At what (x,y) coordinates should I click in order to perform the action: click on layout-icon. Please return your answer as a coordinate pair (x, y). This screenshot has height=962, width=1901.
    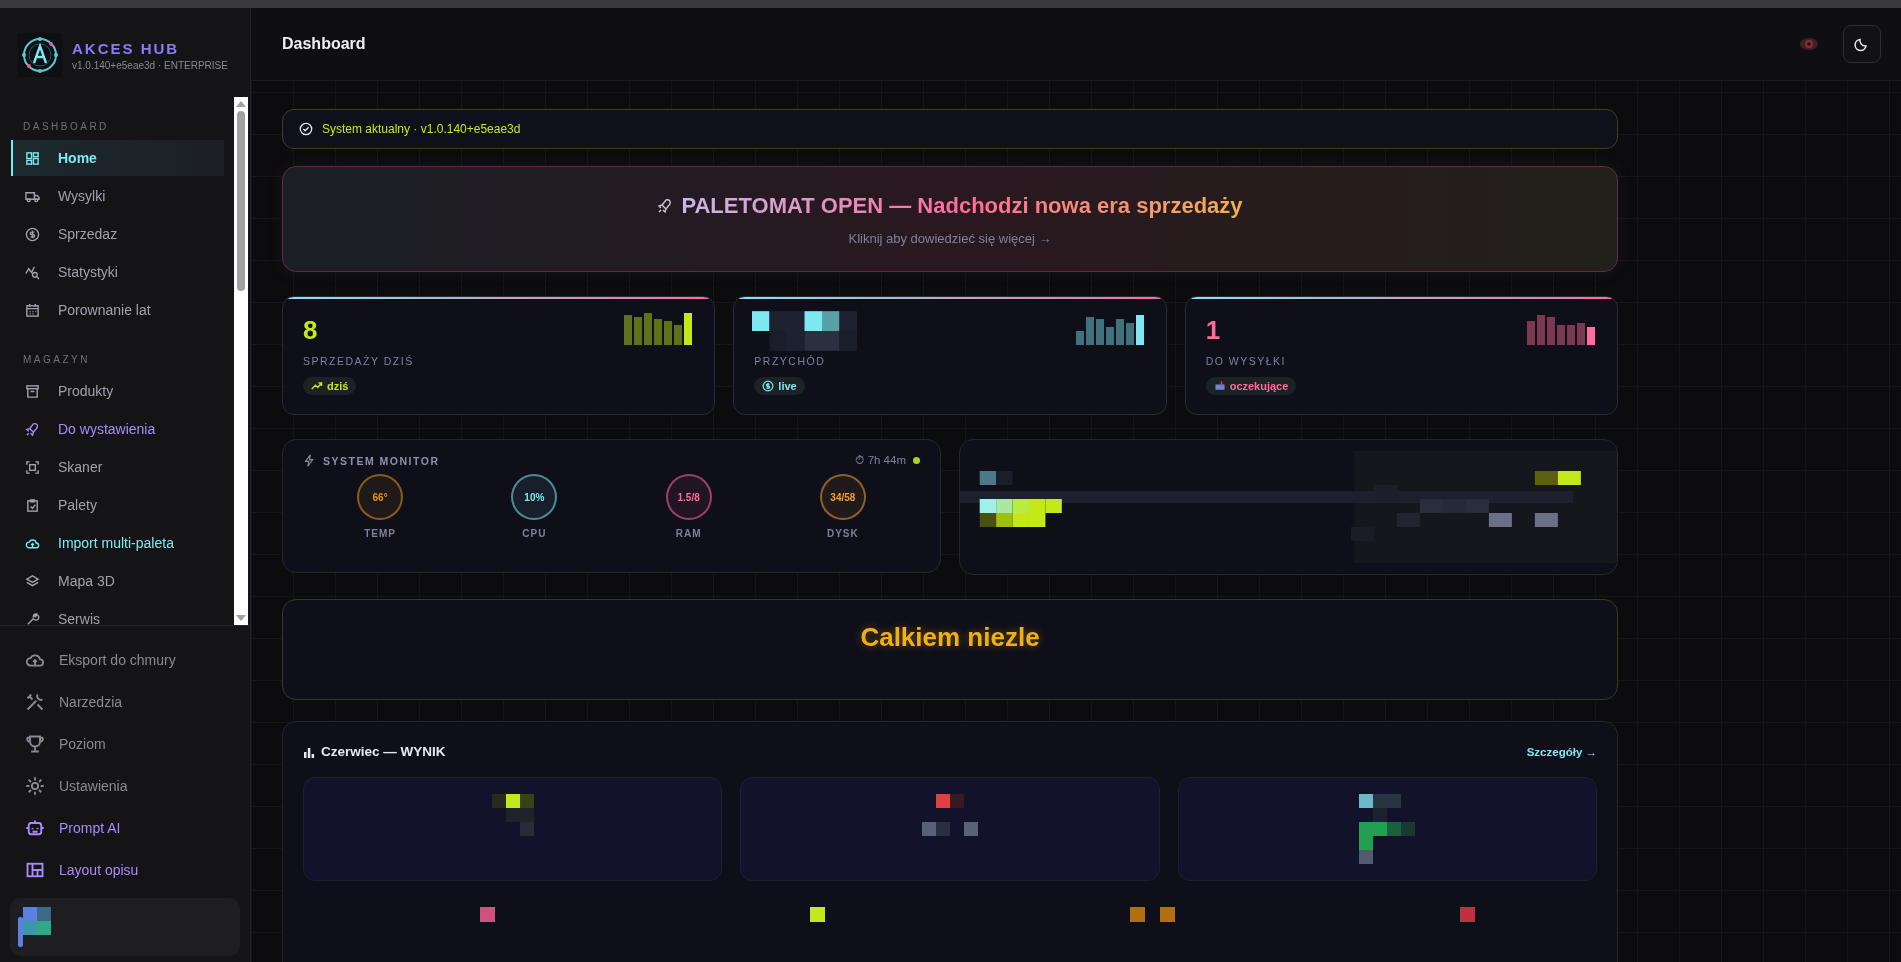
    Looking at the image, I should click on (35, 870).